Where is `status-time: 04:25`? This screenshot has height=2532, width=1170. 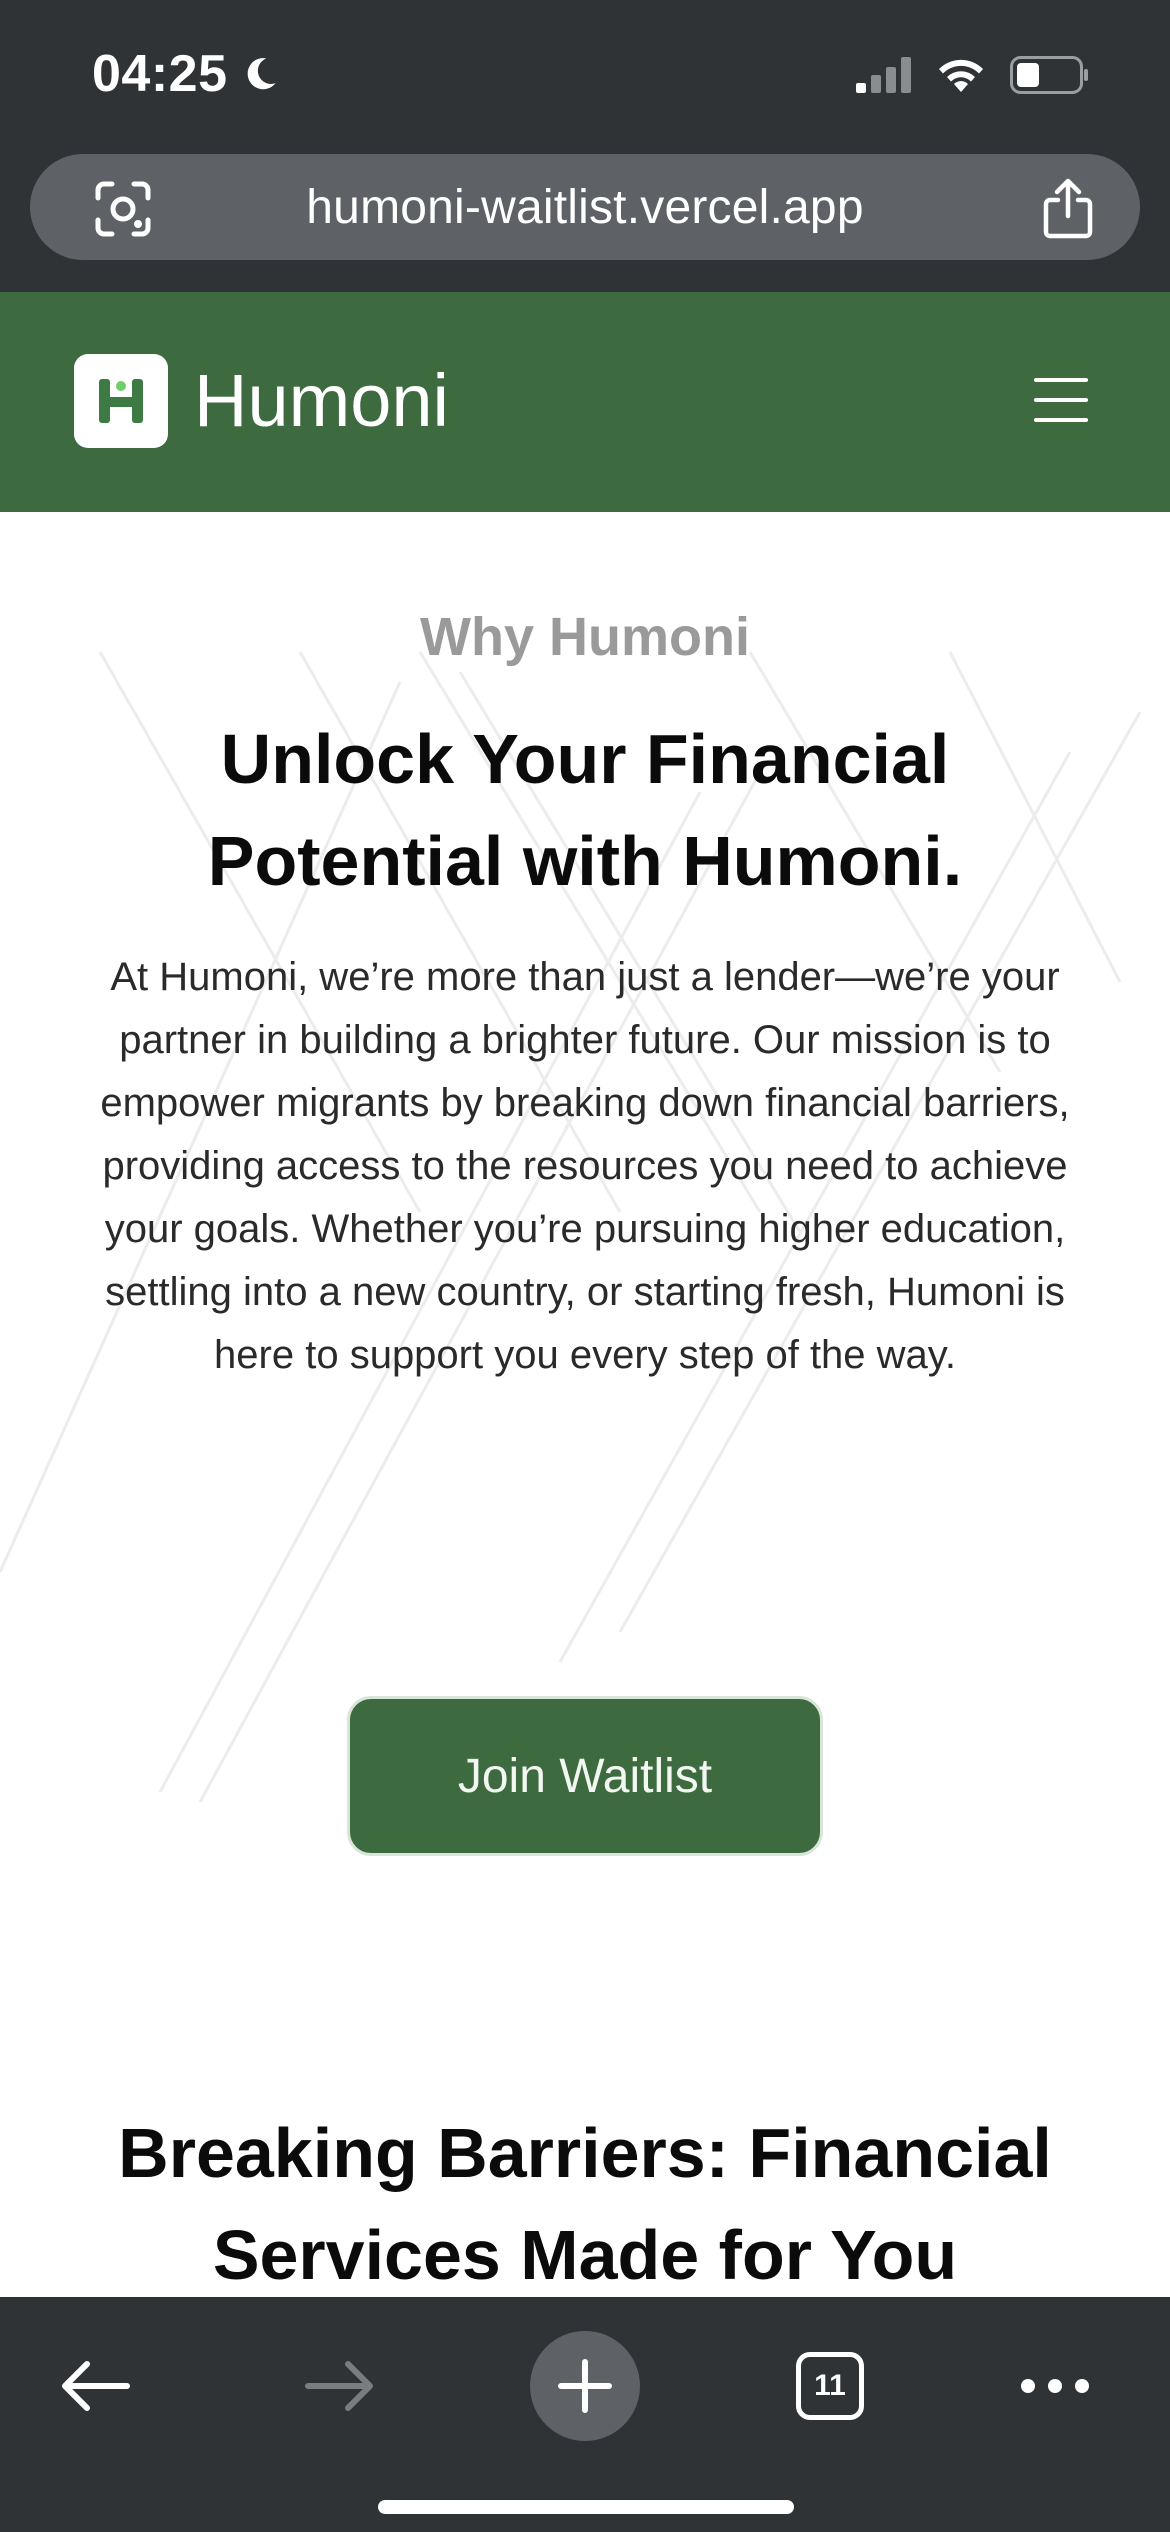
status-time: 04:25 is located at coordinates (187, 74).